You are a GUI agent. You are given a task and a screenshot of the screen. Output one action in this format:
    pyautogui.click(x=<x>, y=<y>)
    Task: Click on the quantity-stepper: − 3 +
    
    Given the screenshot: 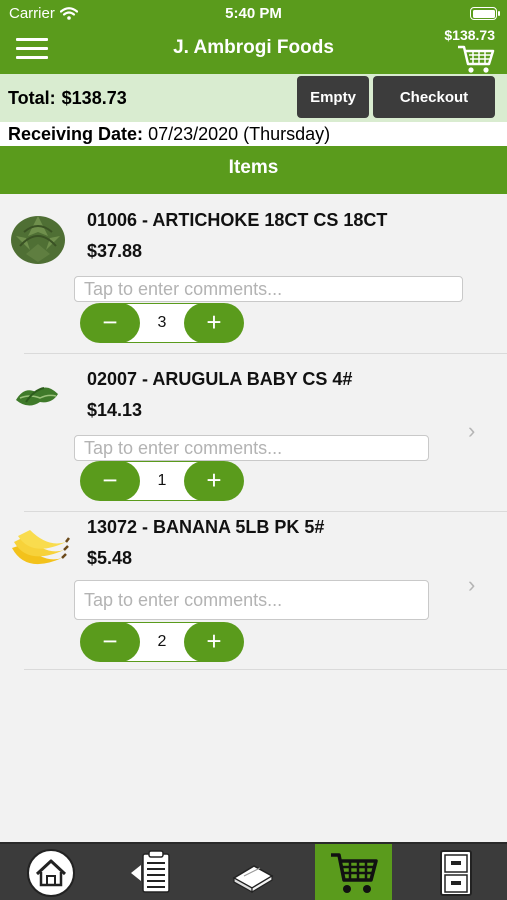 What is the action you would take?
    pyautogui.click(x=162, y=323)
    